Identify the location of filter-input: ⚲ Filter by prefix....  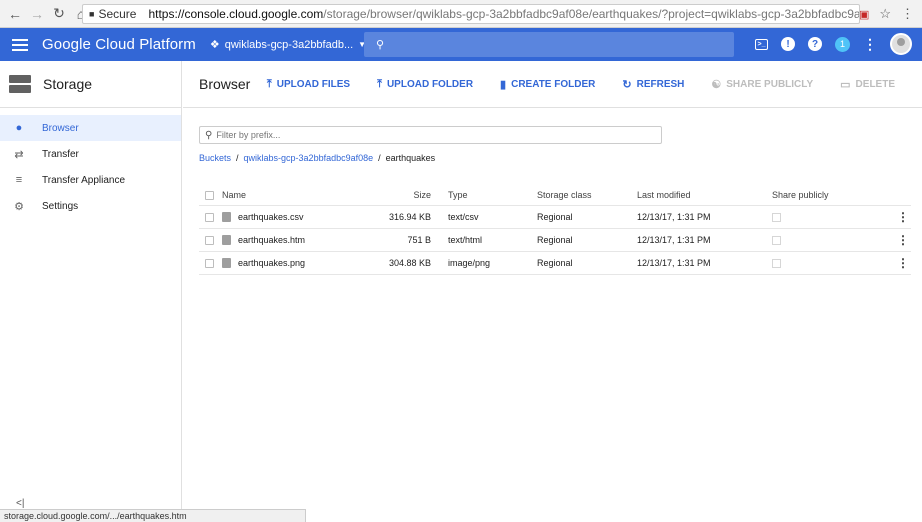
(430, 135).